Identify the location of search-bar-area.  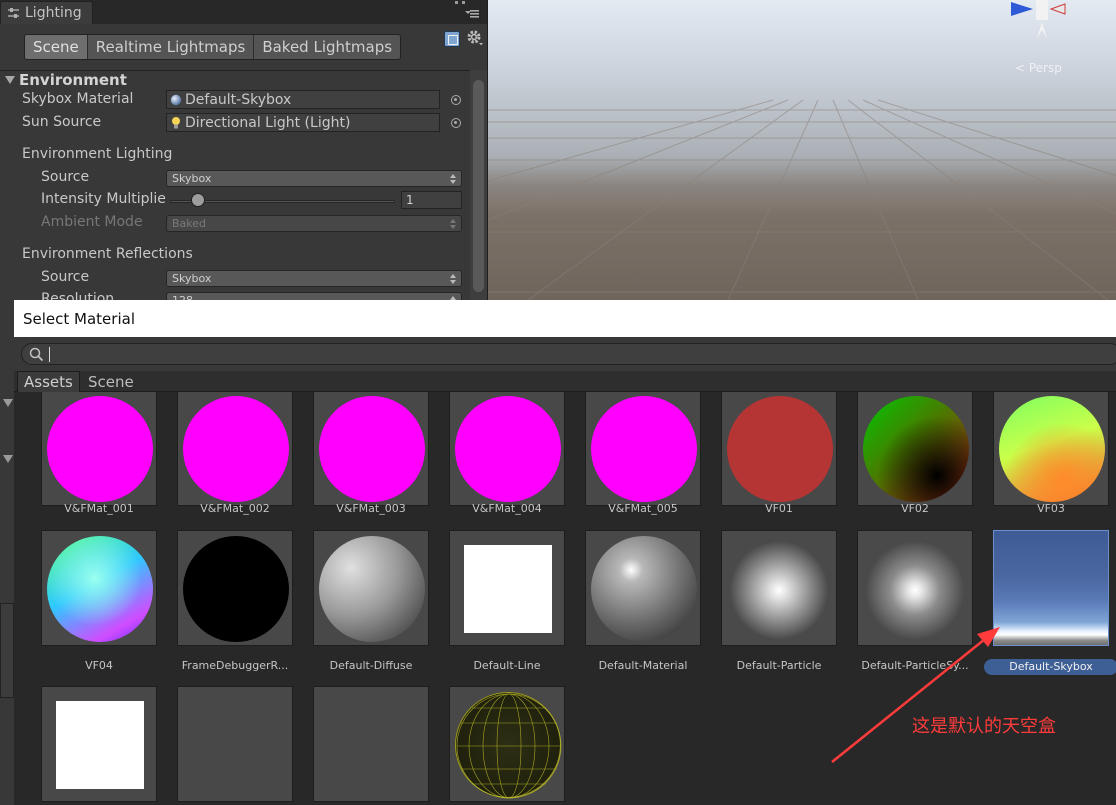
(565, 354).